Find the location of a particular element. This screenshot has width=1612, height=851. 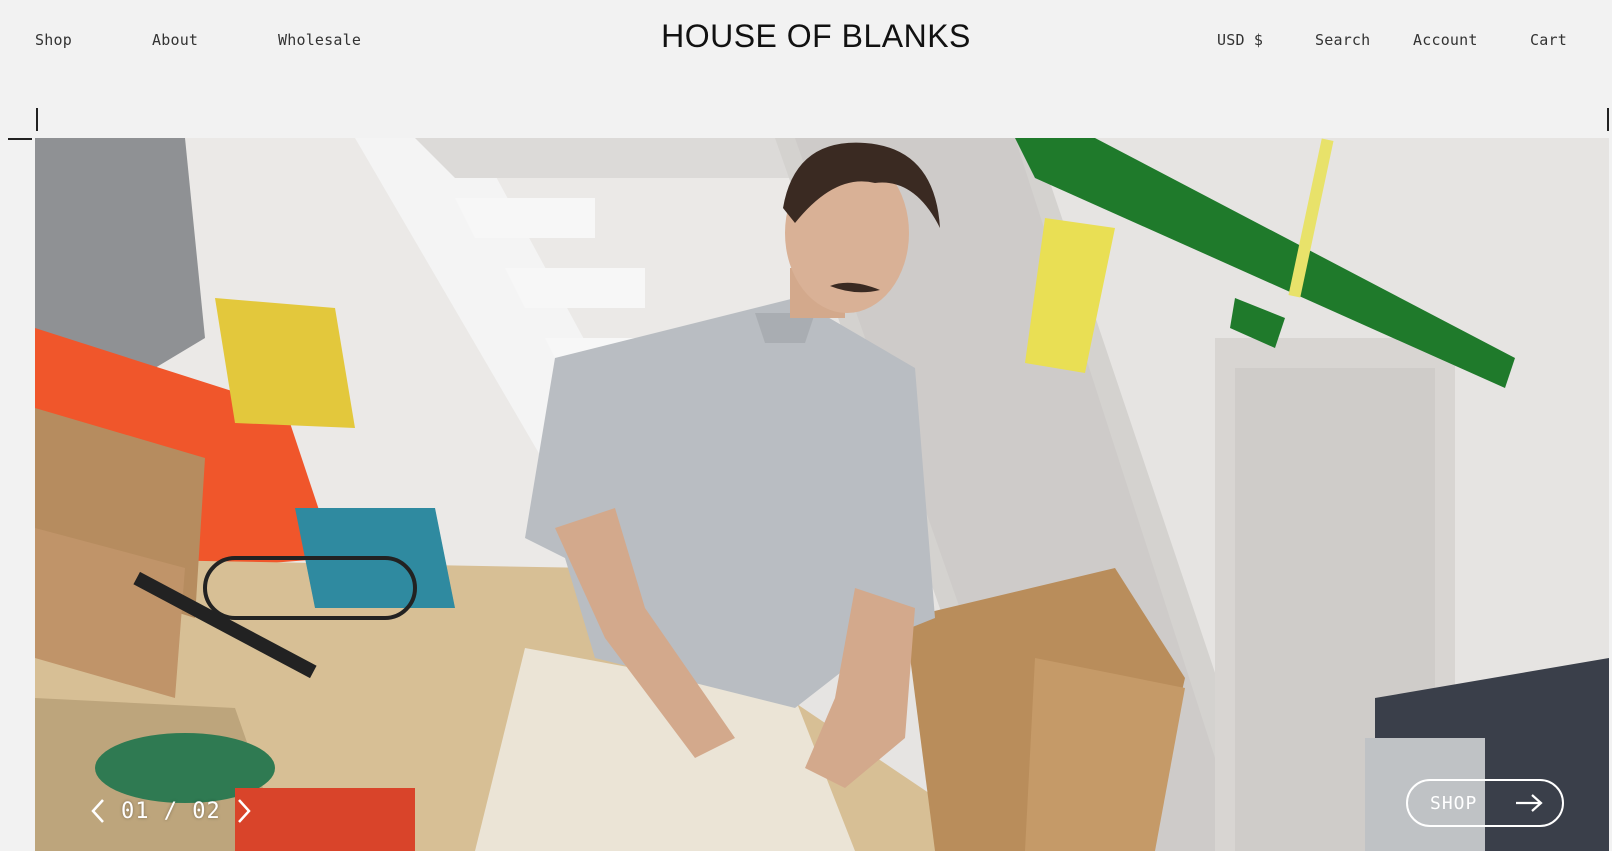

shop-cta-button: SHOP is located at coordinates (1485, 803).